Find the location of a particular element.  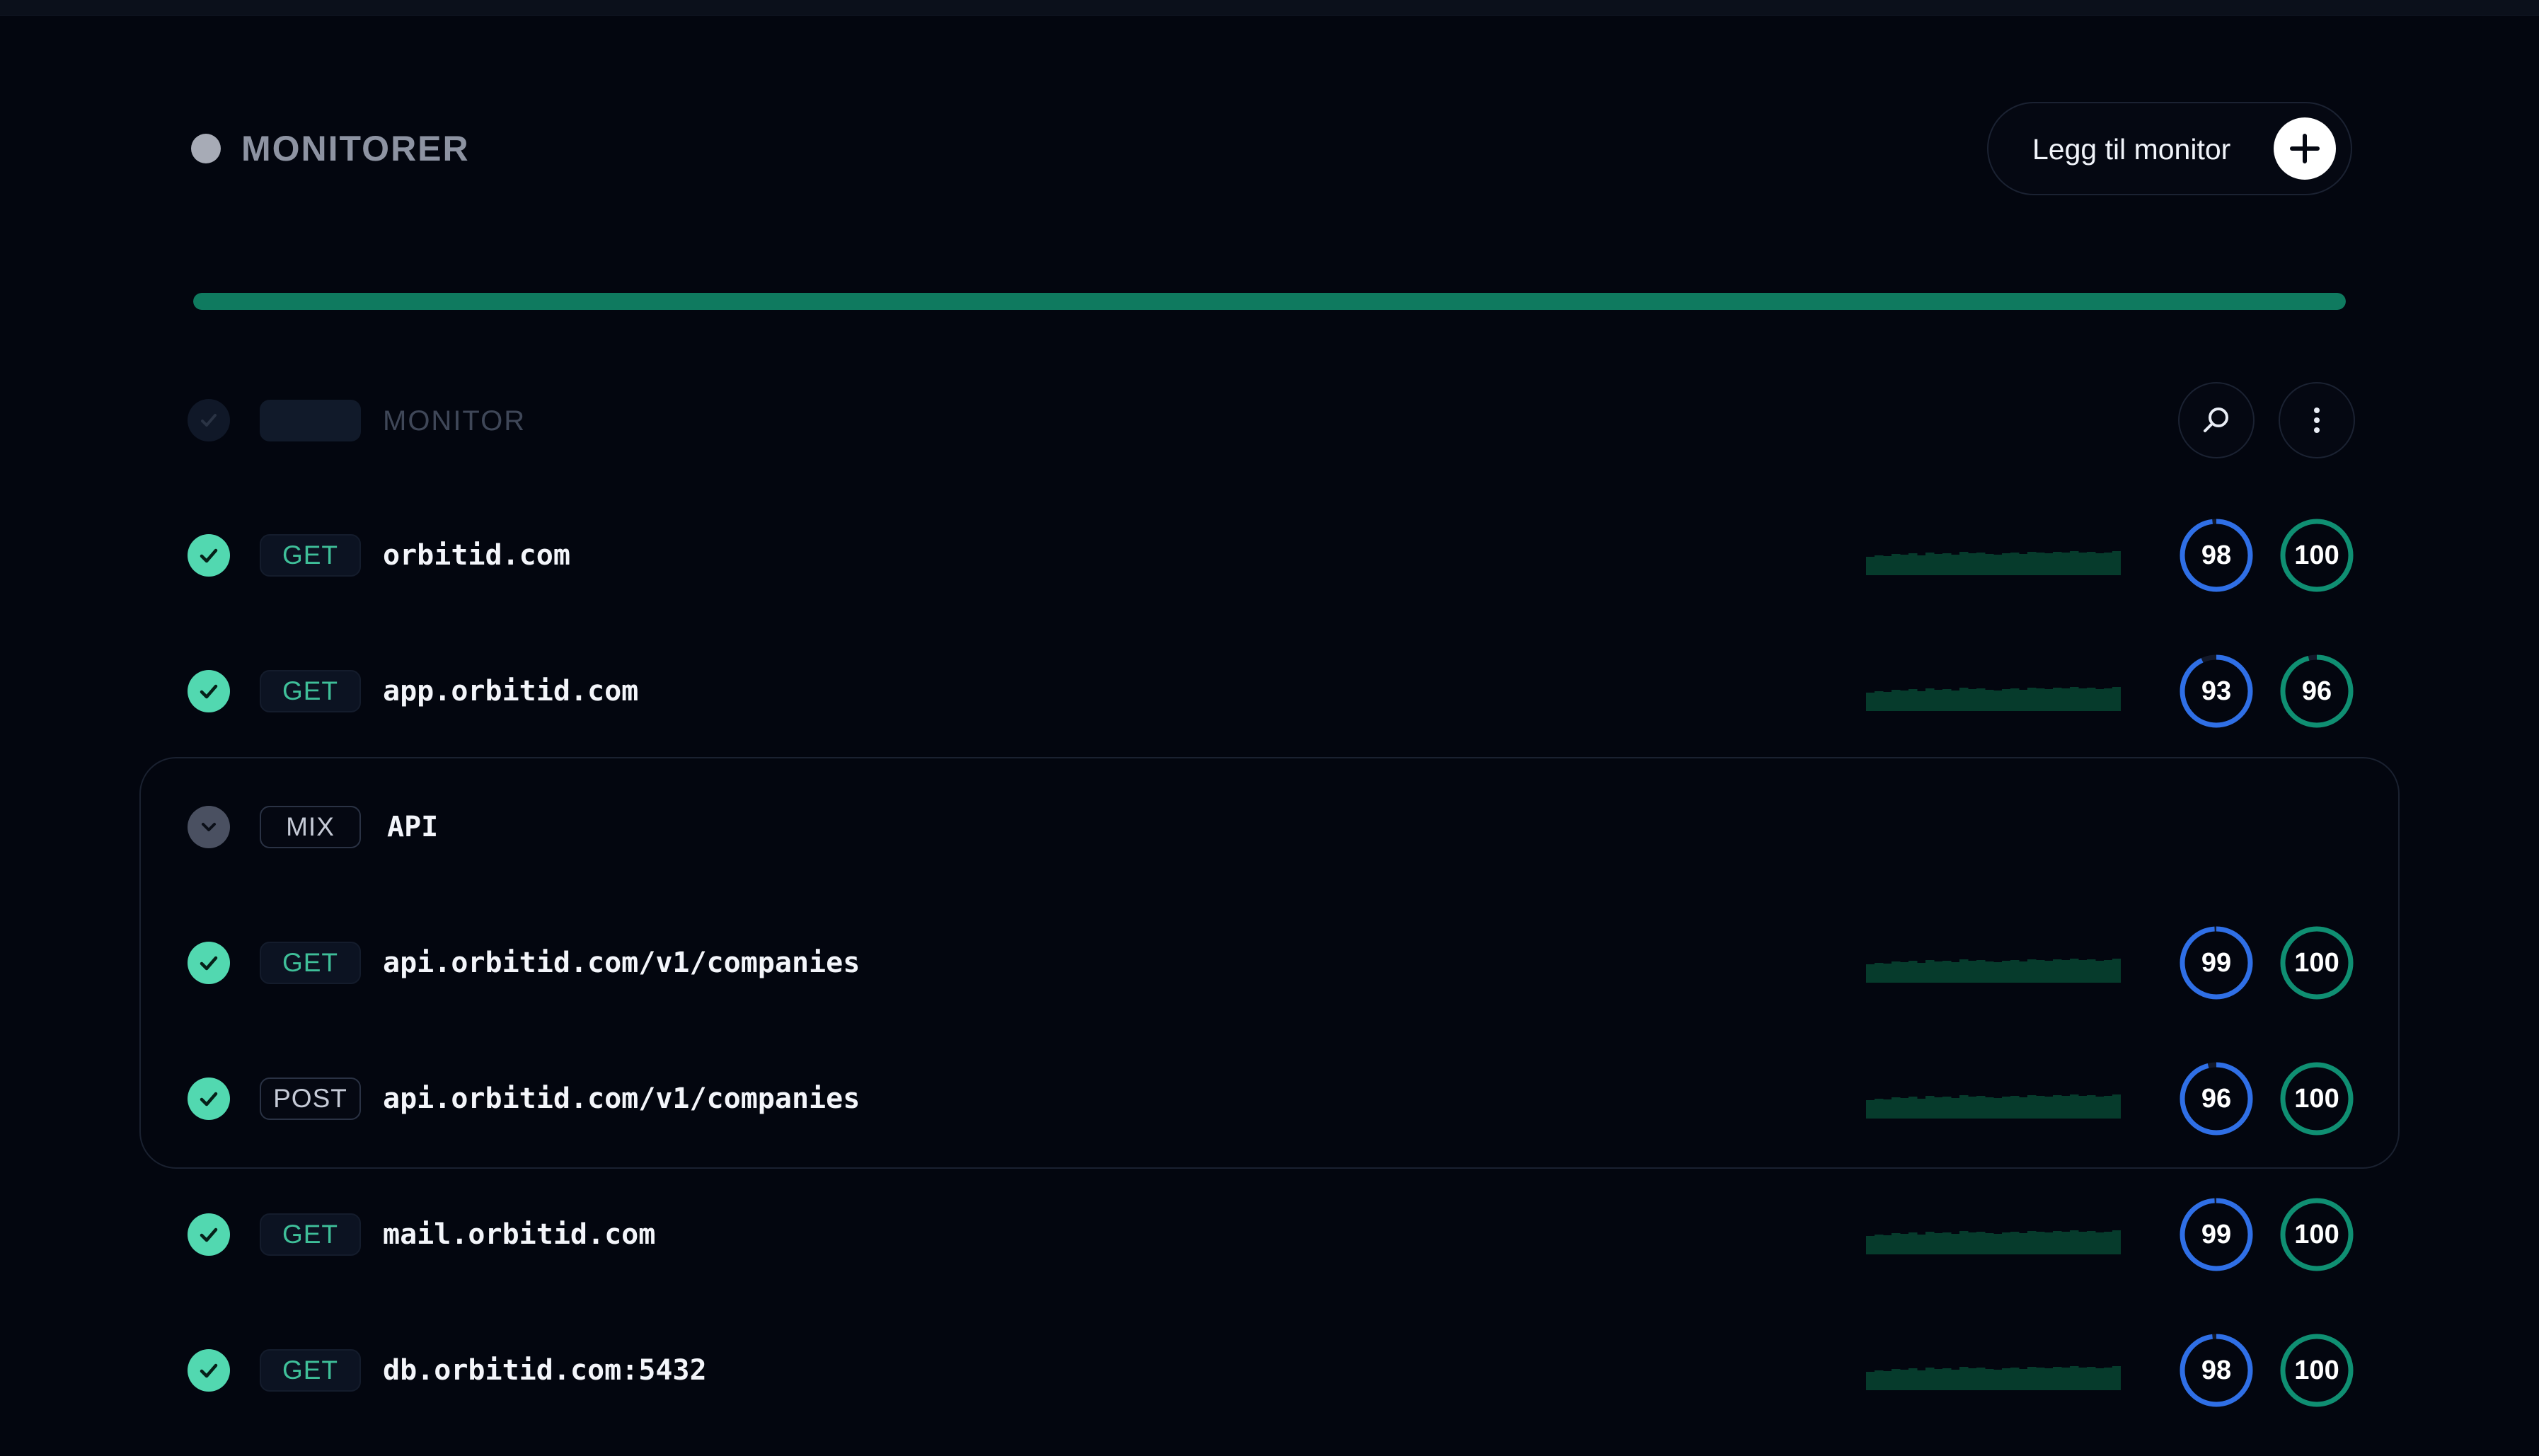

search-button is located at coordinates (2216, 420).